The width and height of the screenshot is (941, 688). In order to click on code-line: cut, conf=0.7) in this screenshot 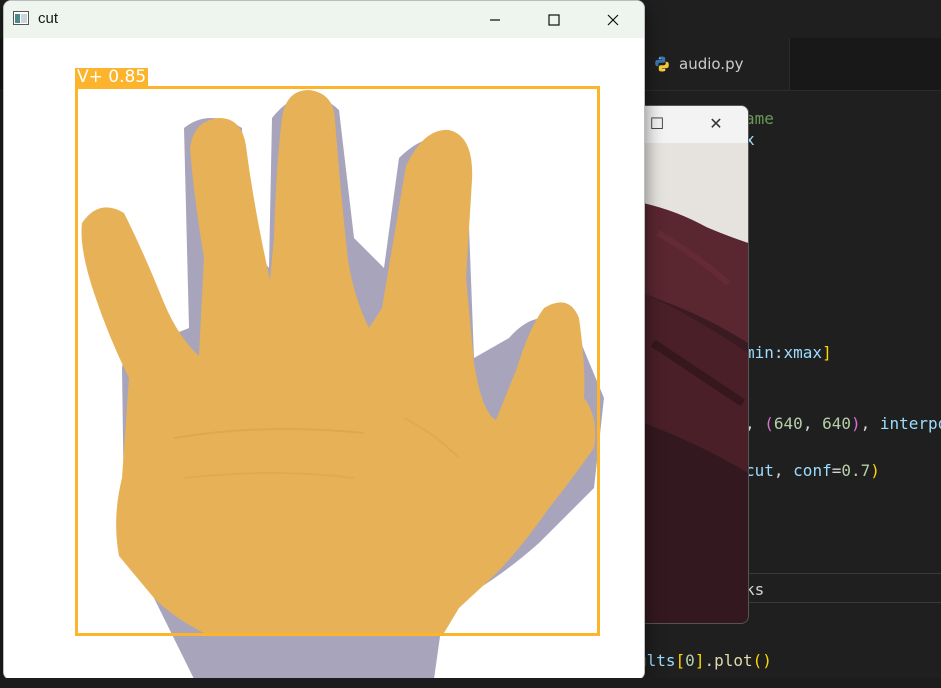, I will do `click(812, 470)`.